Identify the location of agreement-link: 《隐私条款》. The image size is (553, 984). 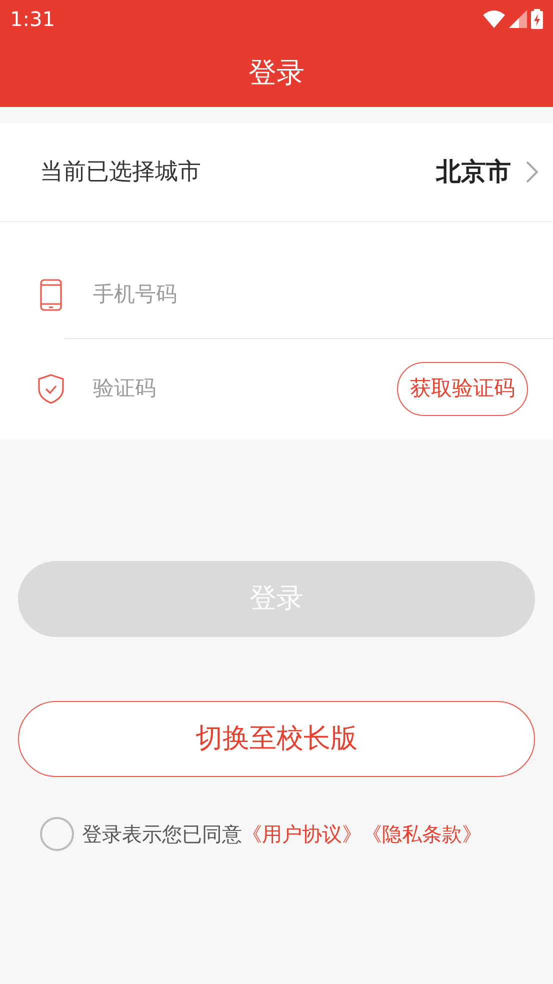
(422, 834).